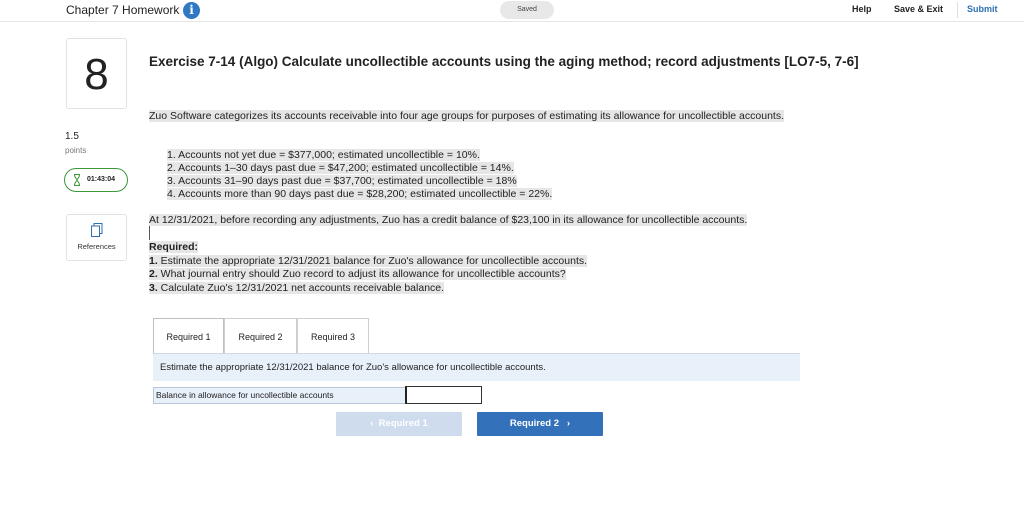  Describe the element at coordinates (568, 423) in the screenshot. I see `chevron-right-icon: ›` at that location.